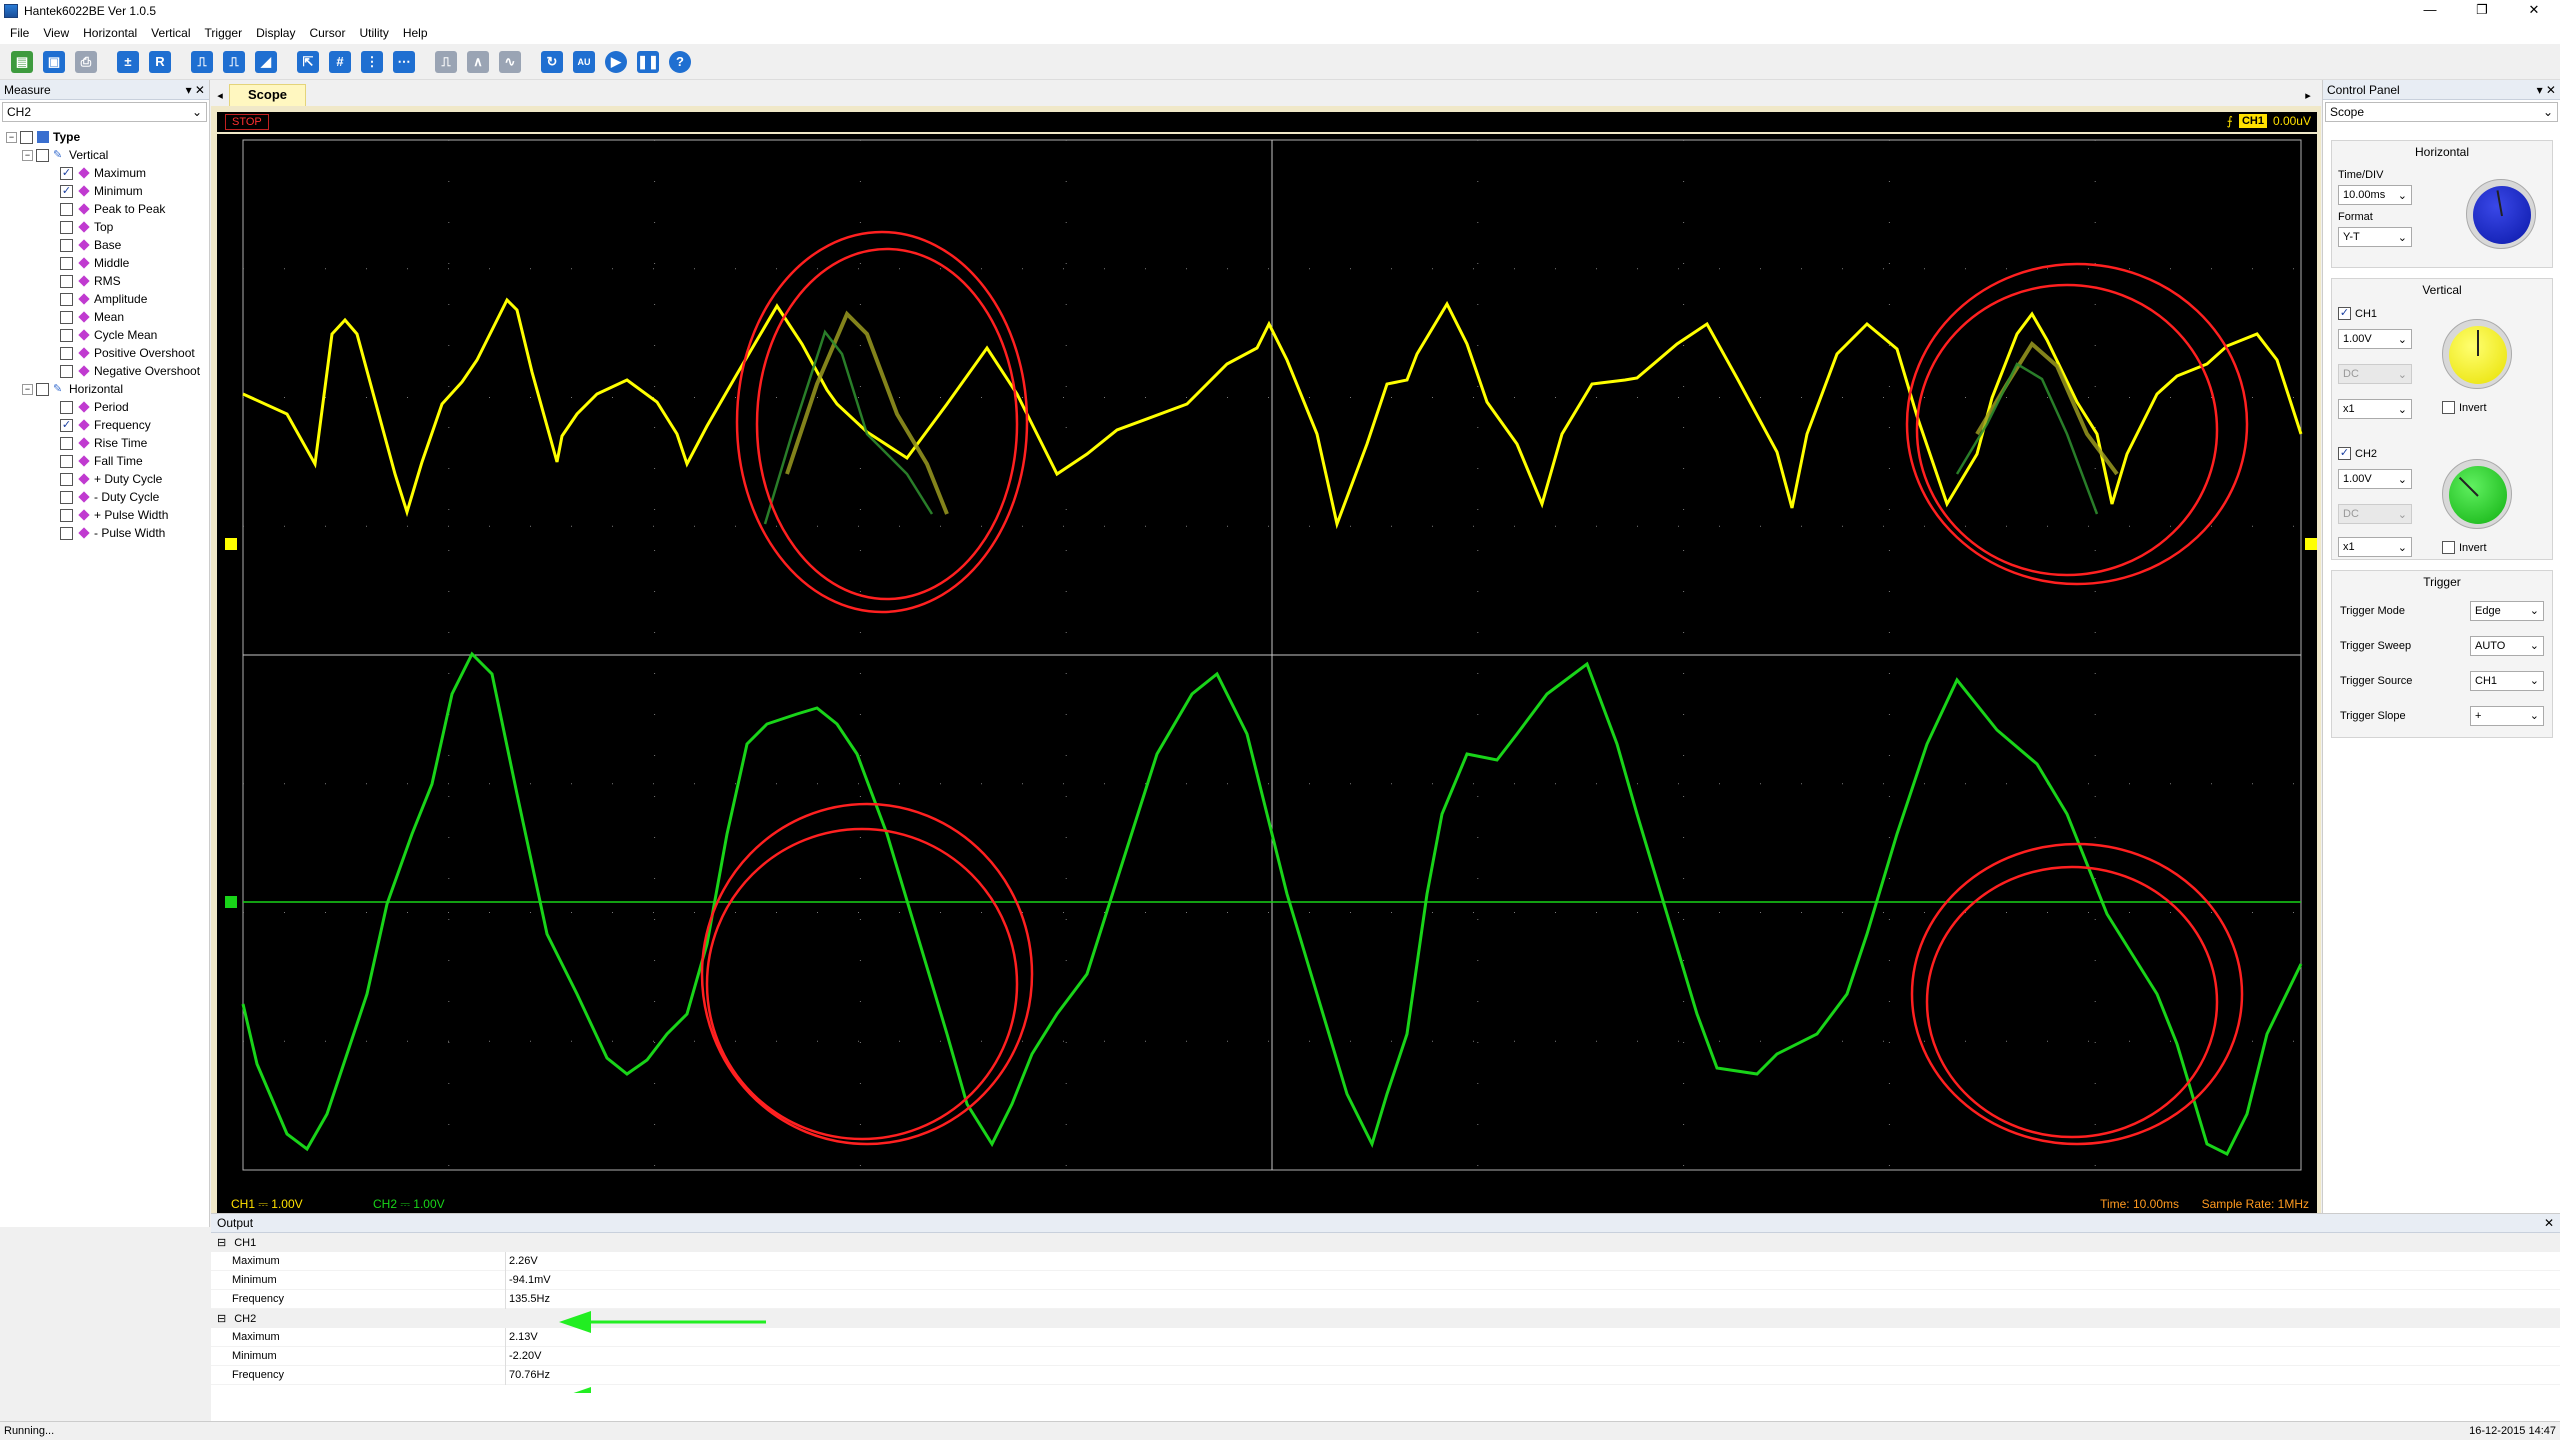 This screenshot has height=1440, width=2560. Describe the element at coordinates (2430, 11) in the screenshot. I see `minimize-button: —` at that location.